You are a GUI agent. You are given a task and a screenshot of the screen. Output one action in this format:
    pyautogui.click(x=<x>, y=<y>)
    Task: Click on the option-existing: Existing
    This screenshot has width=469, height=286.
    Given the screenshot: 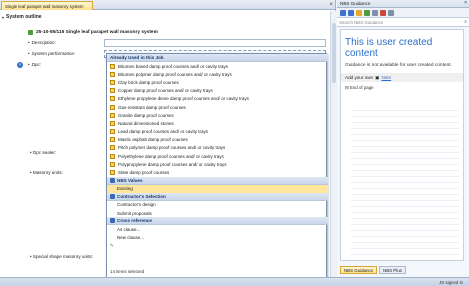 What is the action you would take?
    pyautogui.click(x=217, y=188)
    